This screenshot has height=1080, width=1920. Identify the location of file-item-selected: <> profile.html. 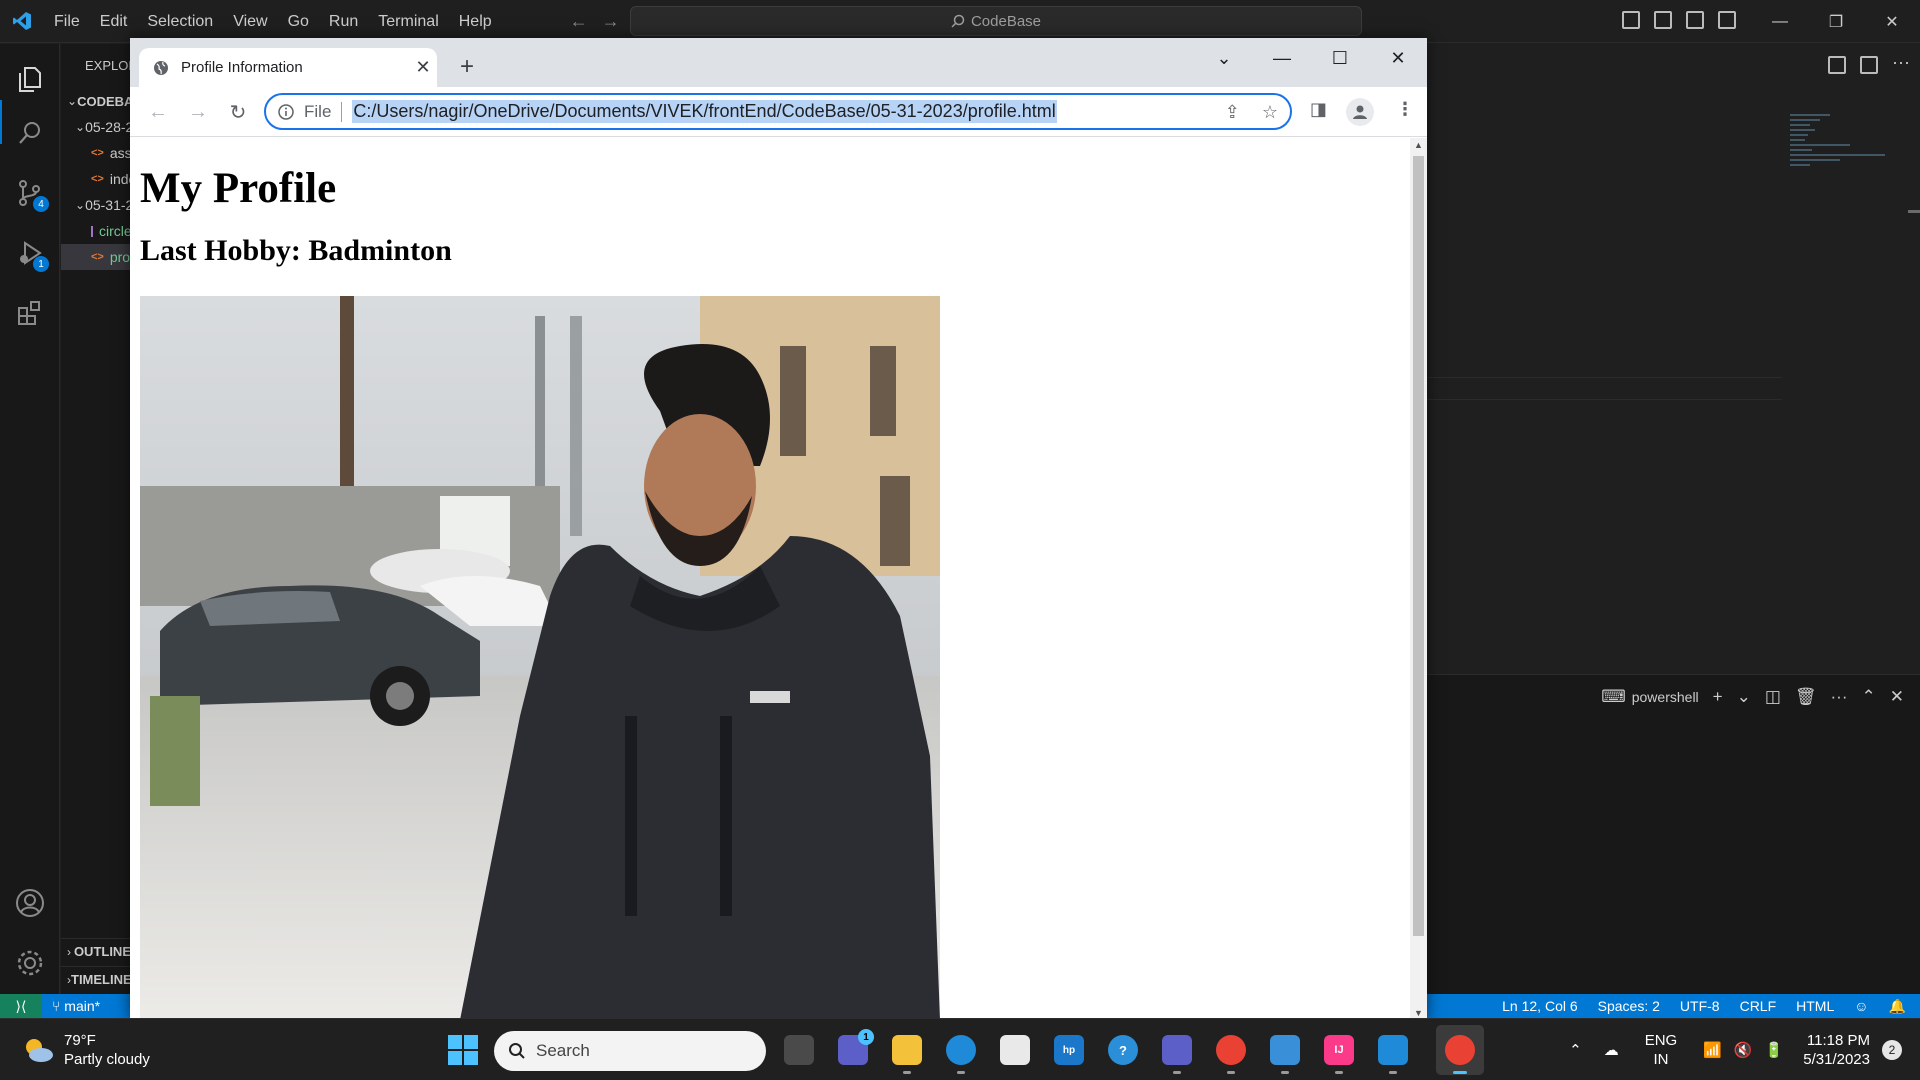
(96, 257).